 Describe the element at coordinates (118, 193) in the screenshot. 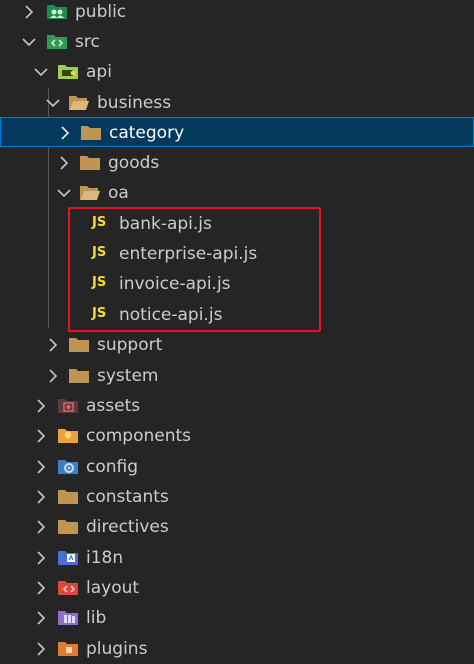

I see `tree-item-label: oa` at that location.